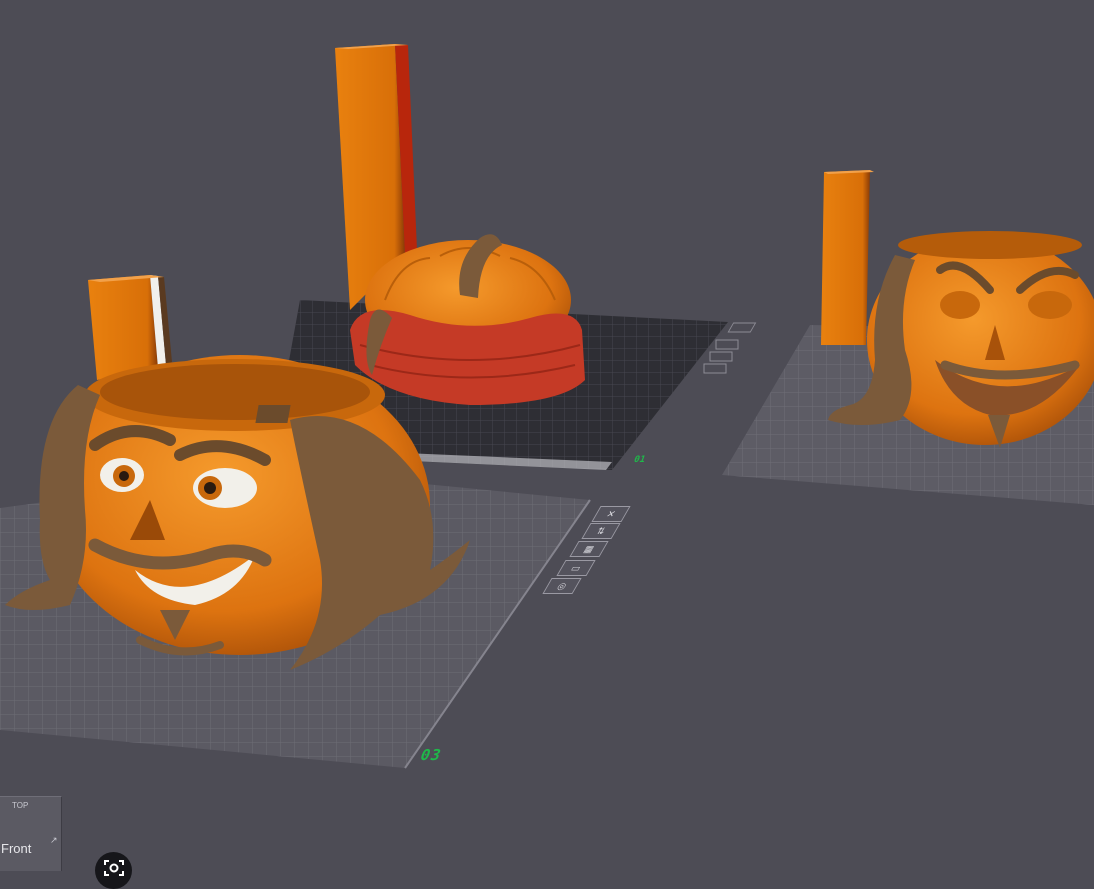 This screenshot has height=889, width=1094. I want to click on fit-view-button, so click(113, 870).